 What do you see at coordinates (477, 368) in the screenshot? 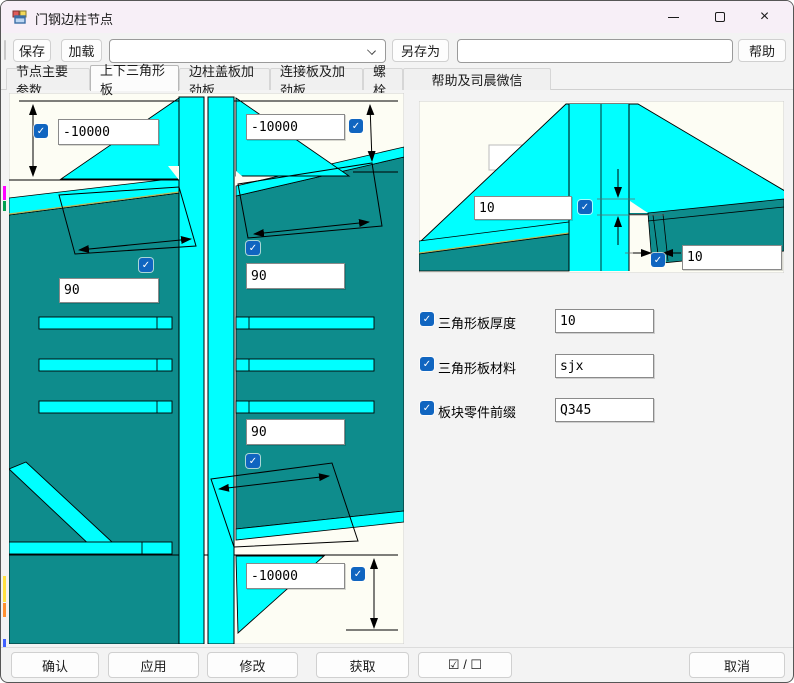
I see `plate-material-label: 三角形板材料` at bounding box center [477, 368].